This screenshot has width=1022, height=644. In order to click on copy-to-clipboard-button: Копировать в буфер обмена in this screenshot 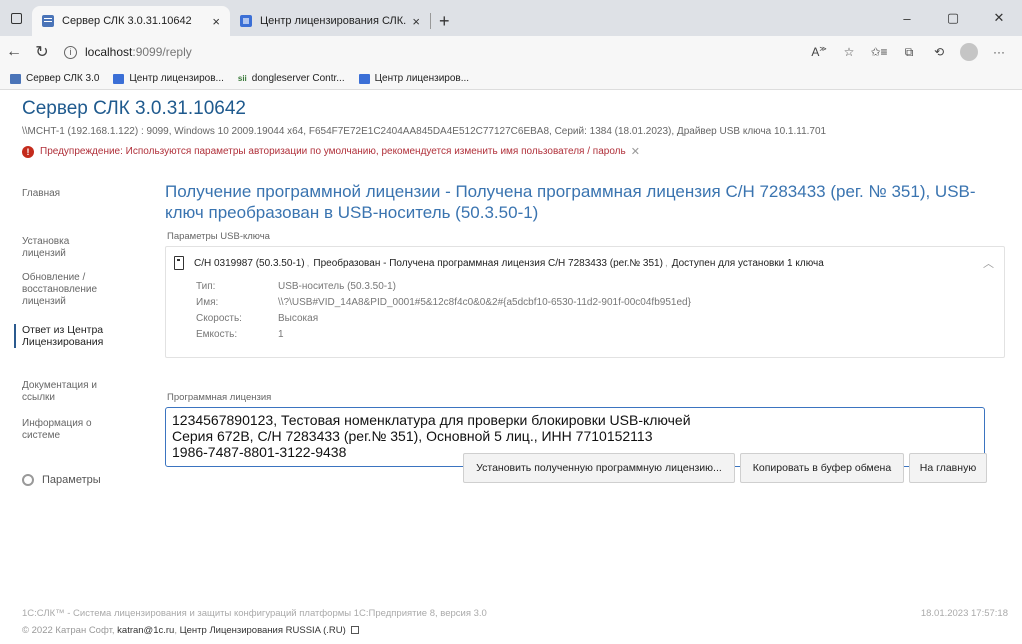, I will do `click(822, 468)`.